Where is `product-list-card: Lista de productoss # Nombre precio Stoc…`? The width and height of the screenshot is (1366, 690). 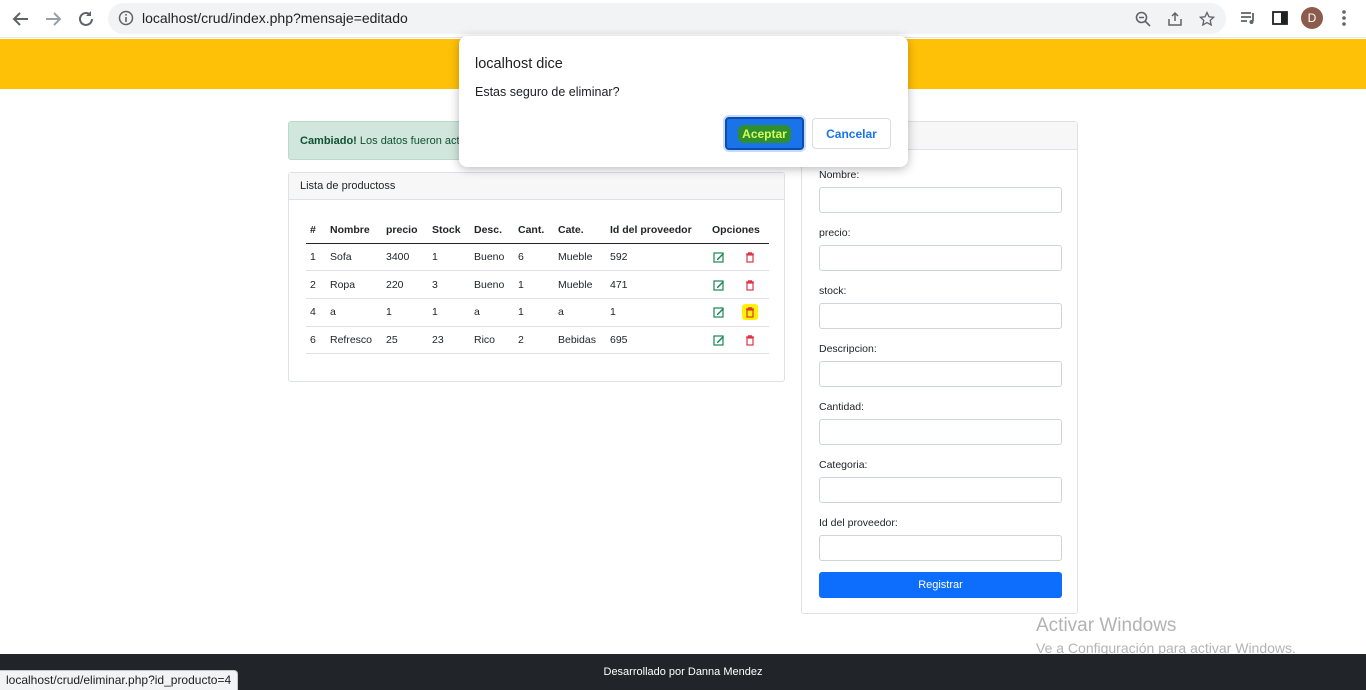
product-list-card: Lista de productoss # Nombre precio Stoc… is located at coordinates (536, 277).